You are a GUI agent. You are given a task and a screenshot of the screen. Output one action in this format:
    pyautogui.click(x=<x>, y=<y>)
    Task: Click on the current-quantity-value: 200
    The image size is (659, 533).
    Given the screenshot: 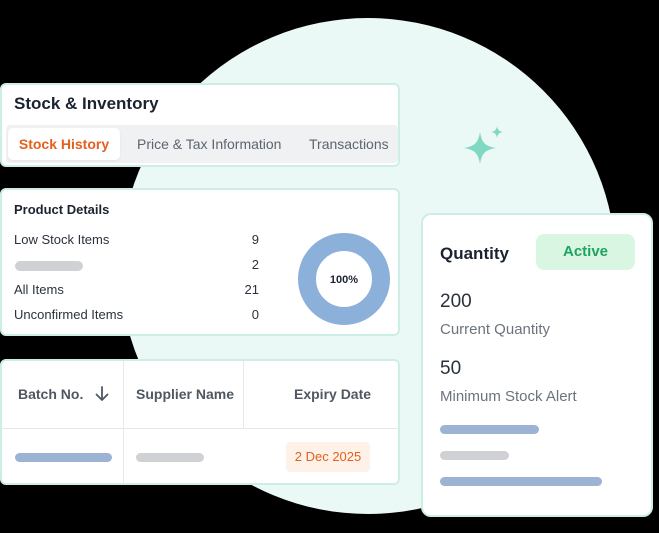 What is the action you would take?
    pyautogui.click(x=456, y=301)
    